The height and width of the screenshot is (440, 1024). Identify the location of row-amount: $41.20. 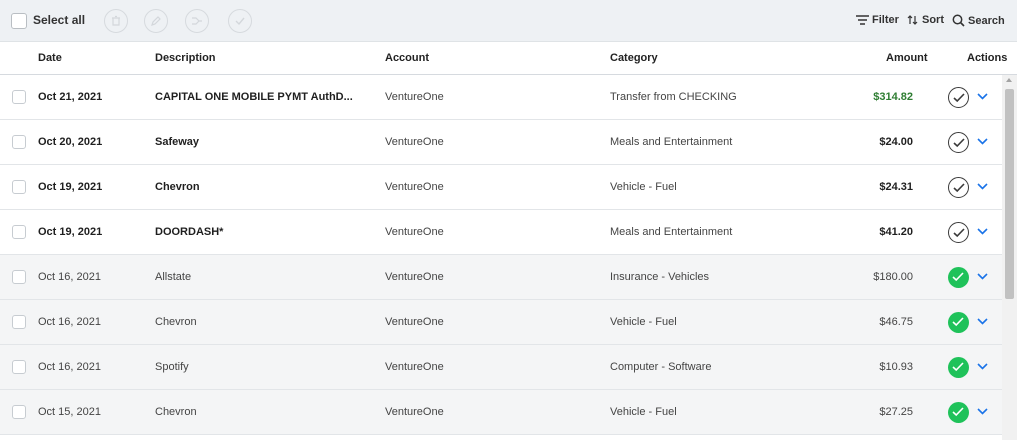
(896, 232).